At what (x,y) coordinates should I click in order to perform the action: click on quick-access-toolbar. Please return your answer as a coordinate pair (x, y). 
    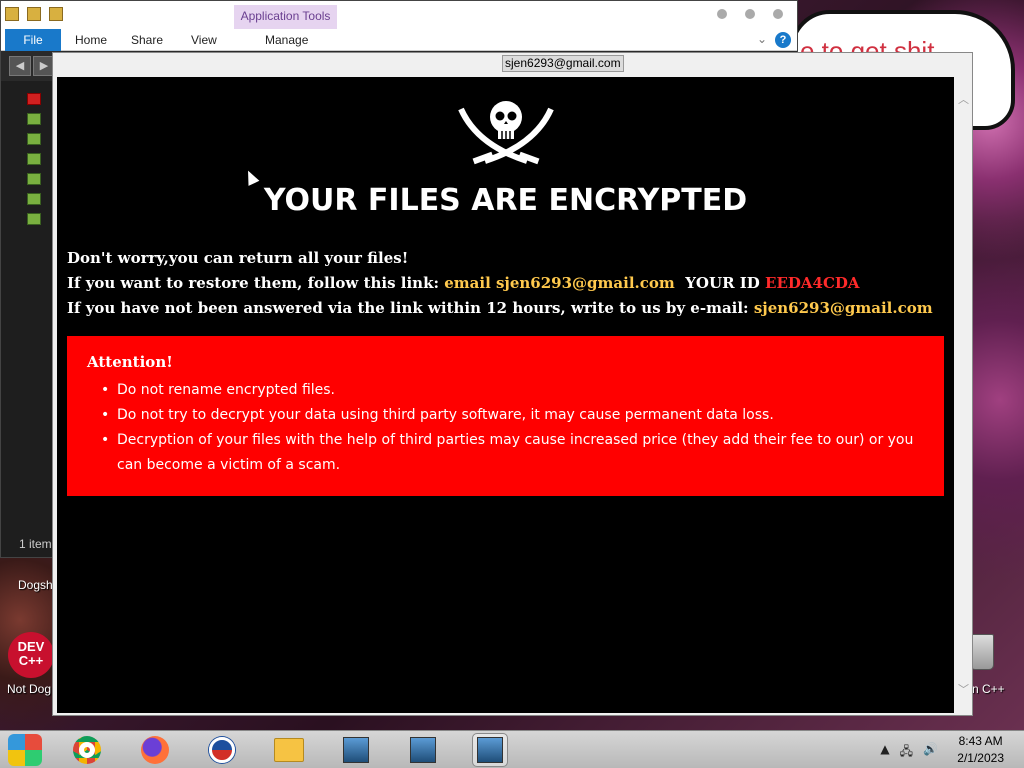
    Looking at the image, I should click on (34, 14).